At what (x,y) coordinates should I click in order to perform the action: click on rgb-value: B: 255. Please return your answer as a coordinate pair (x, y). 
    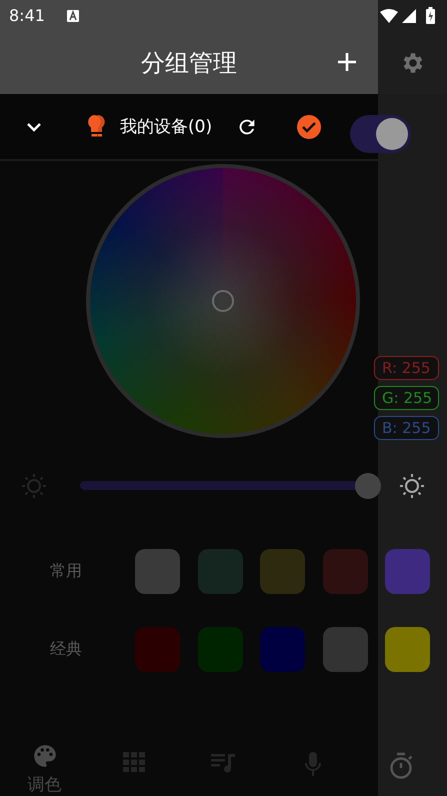
    Looking at the image, I should click on (407, 428).